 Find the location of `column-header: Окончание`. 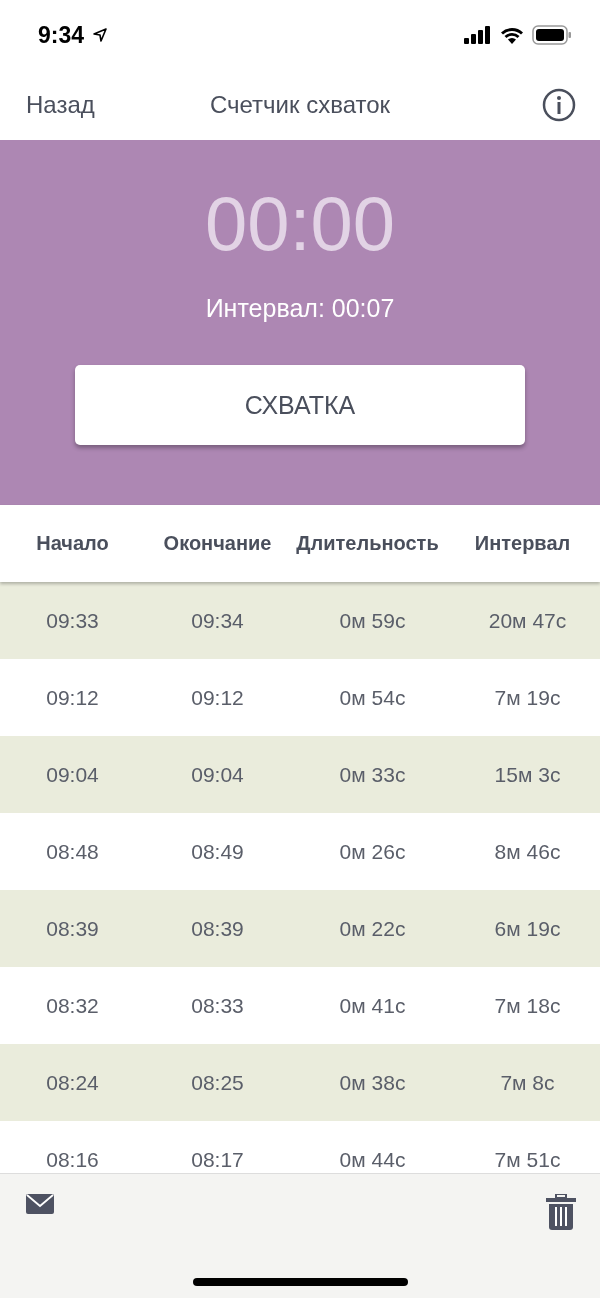

column-header: Окончание is located at coordinates (217, 543).